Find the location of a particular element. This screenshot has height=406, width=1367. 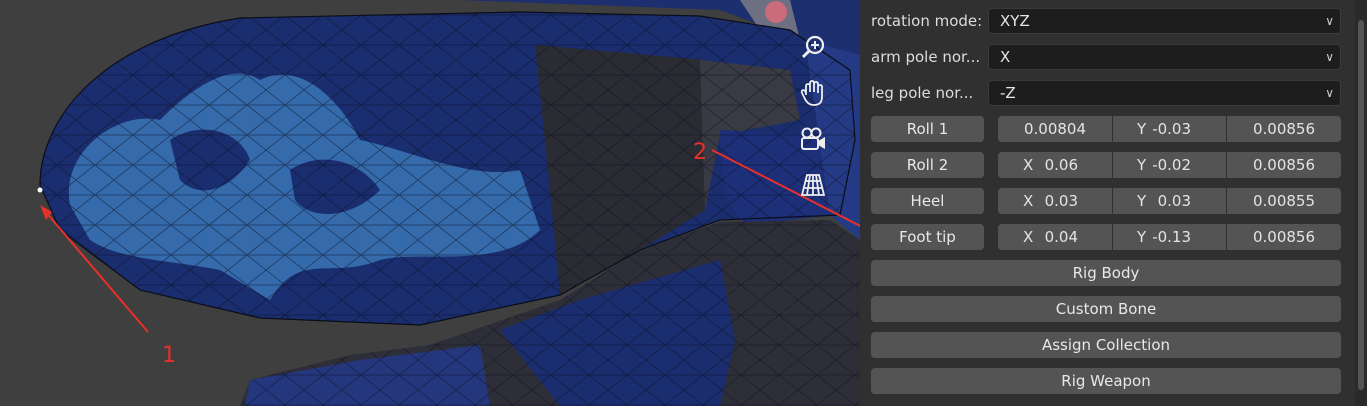

foot-tip-vector: X 0.04 Y -0.13 0.00856 is located at coordinates (1169, 237).